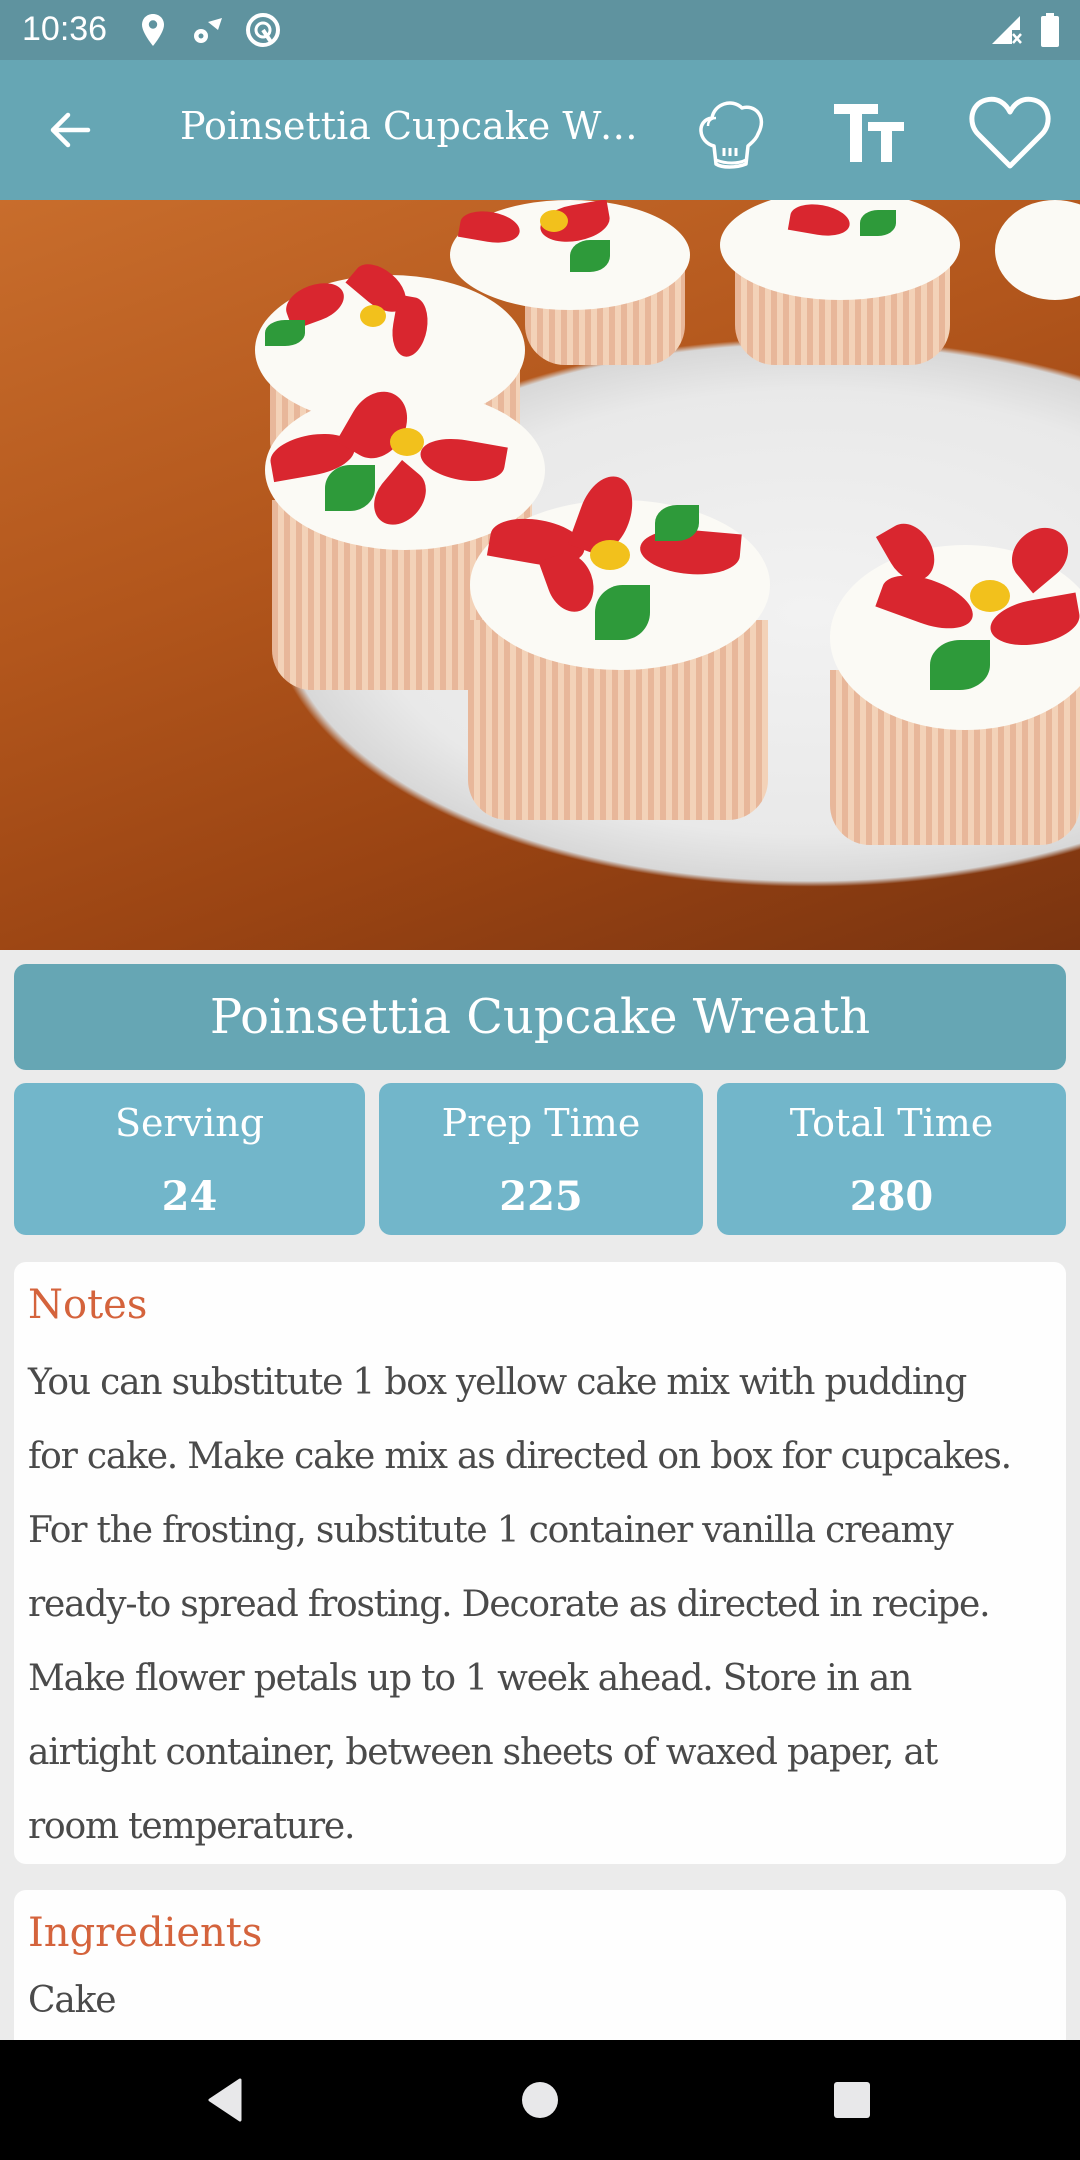 The height and width of the screenshot is (2160, 1080). I want to click on home-circle-icon, so click(540, 2100).